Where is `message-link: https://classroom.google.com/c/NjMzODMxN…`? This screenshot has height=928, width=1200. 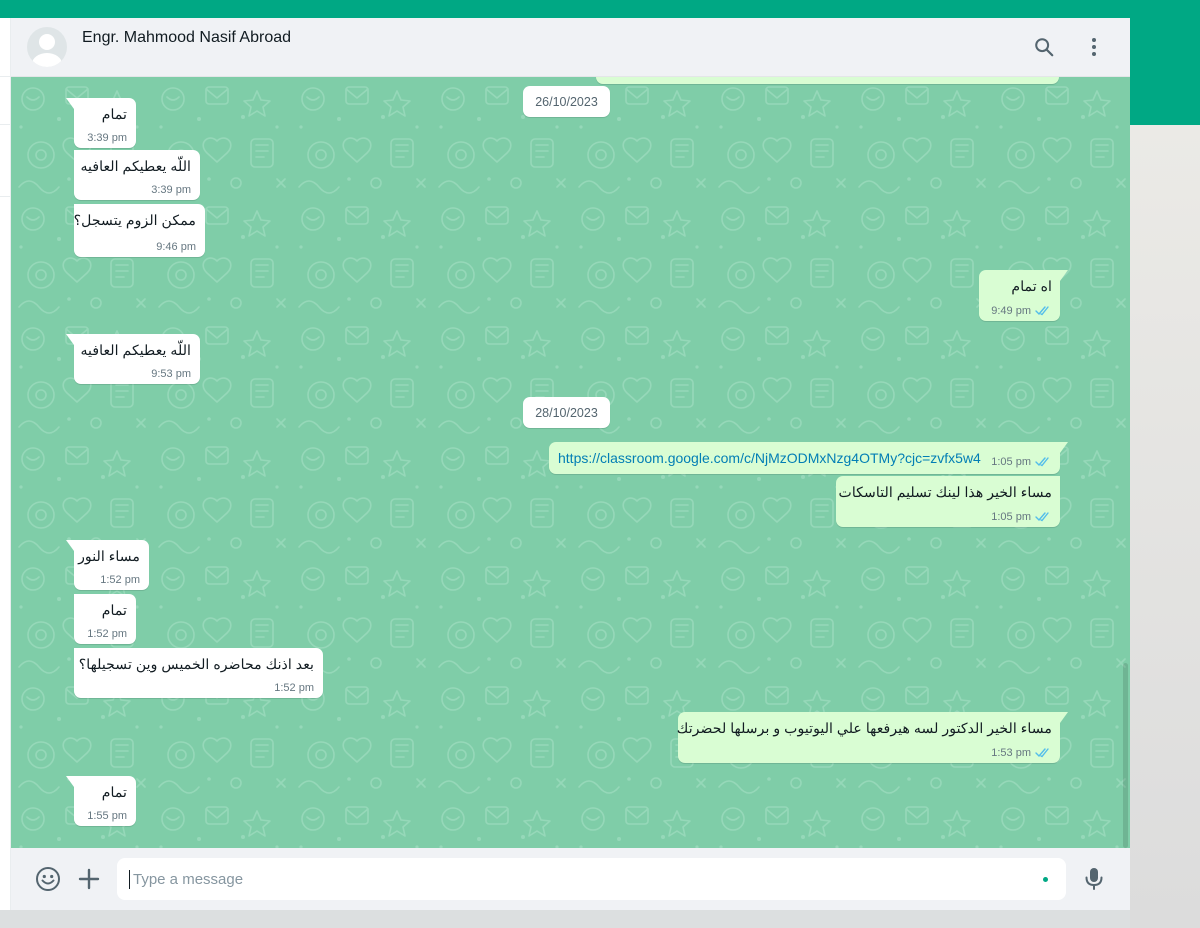
message-link: https://classroom.google.com/c/NjMzODMxN… is located at coordinates (769, 458).